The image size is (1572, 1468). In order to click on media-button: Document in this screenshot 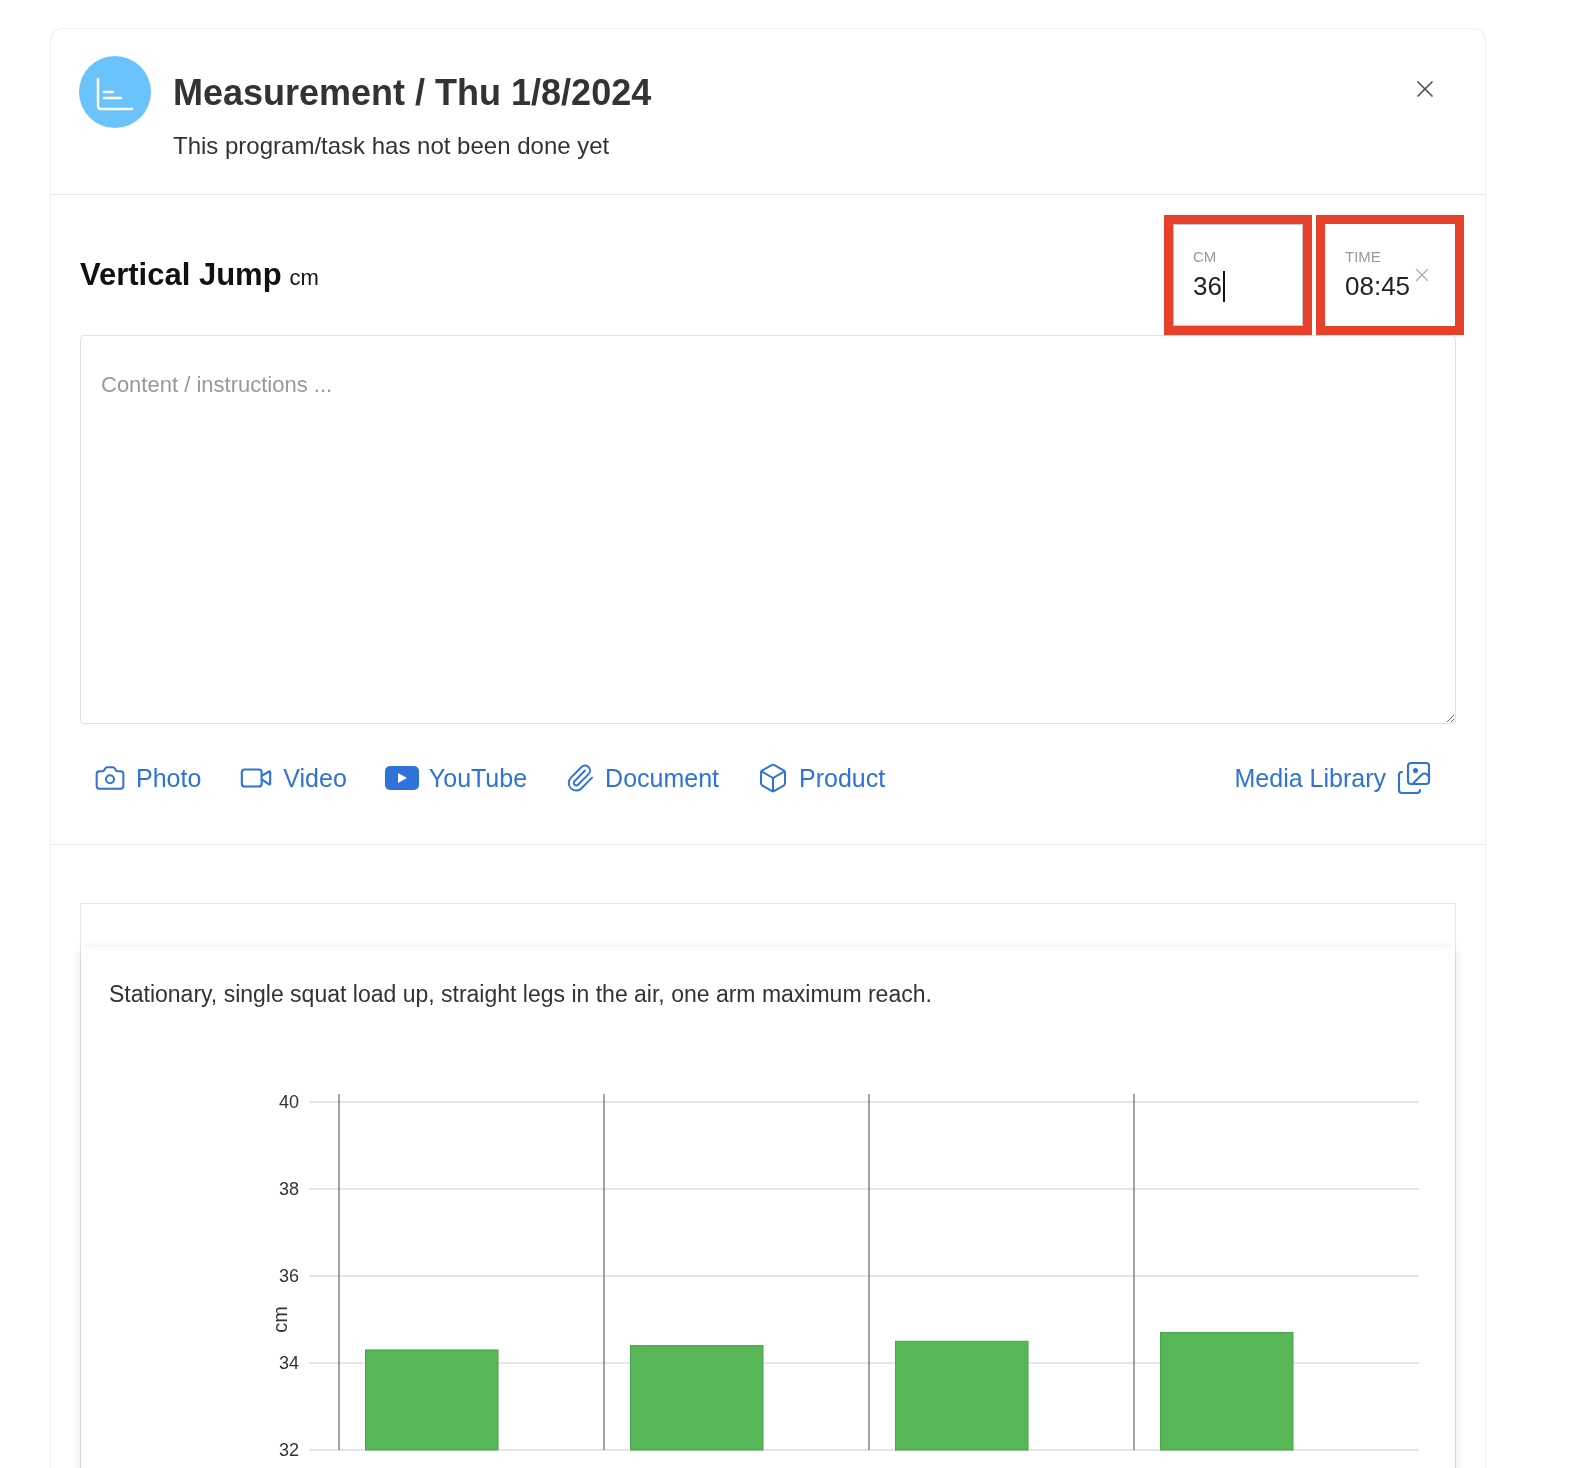, I will do `click(642, 778)`.